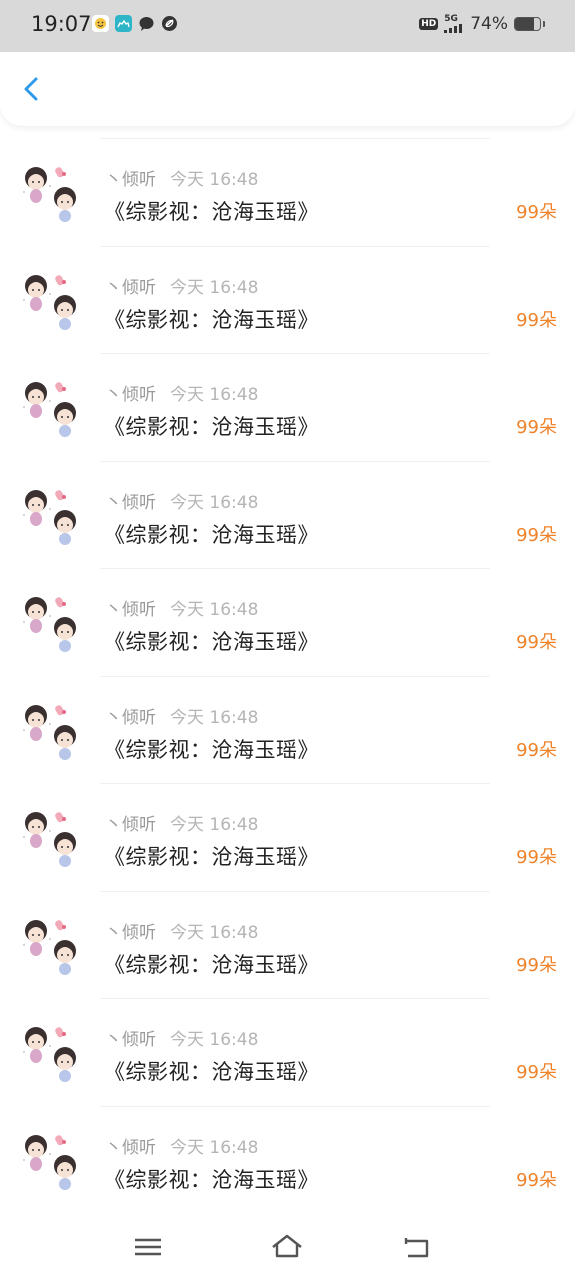  Describe the element at coordinates (146, 24) in the screenshot. I see `chat-bubble-icon` at that location.